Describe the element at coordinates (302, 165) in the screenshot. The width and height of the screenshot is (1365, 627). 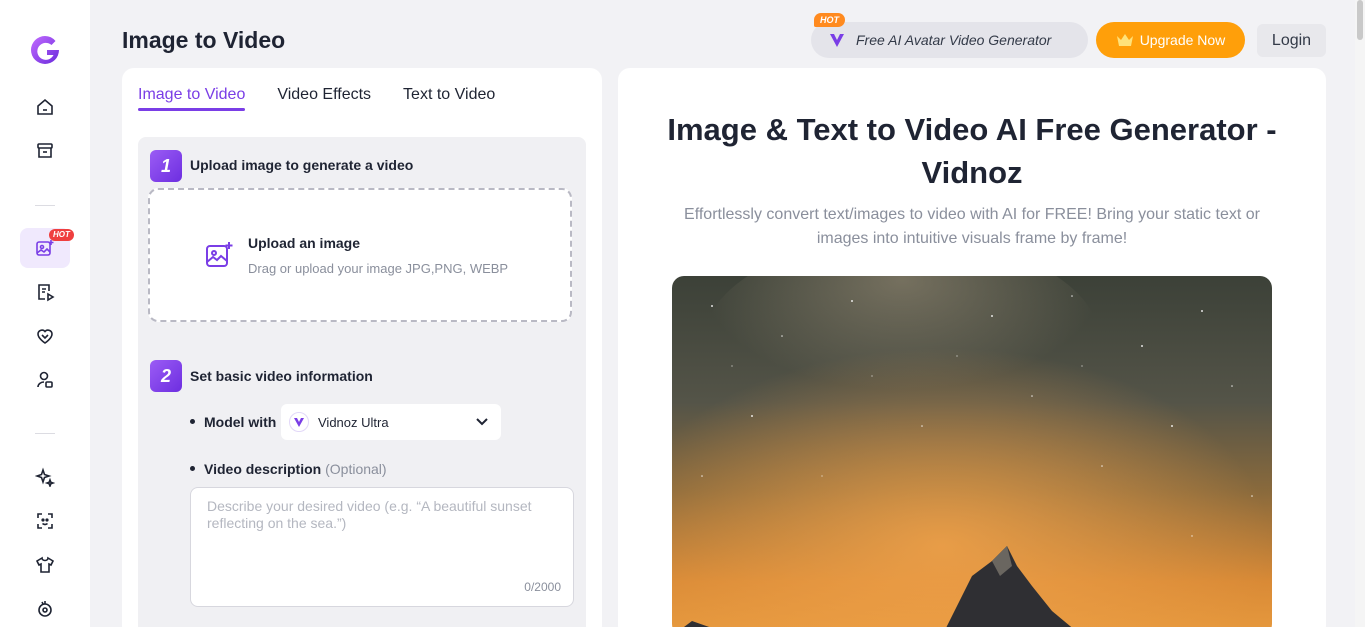
I see `step-1-label: Upload image to generate a video` at that location.